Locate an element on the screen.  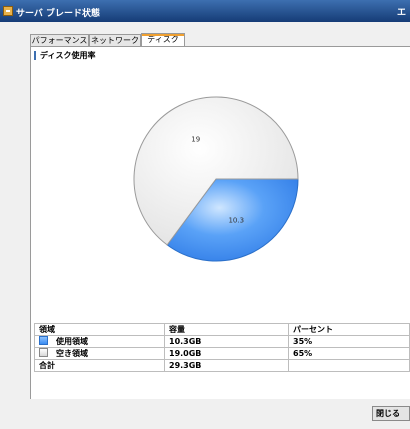
table-row: 合計 29.3GB is located at coordinates (222, 365).